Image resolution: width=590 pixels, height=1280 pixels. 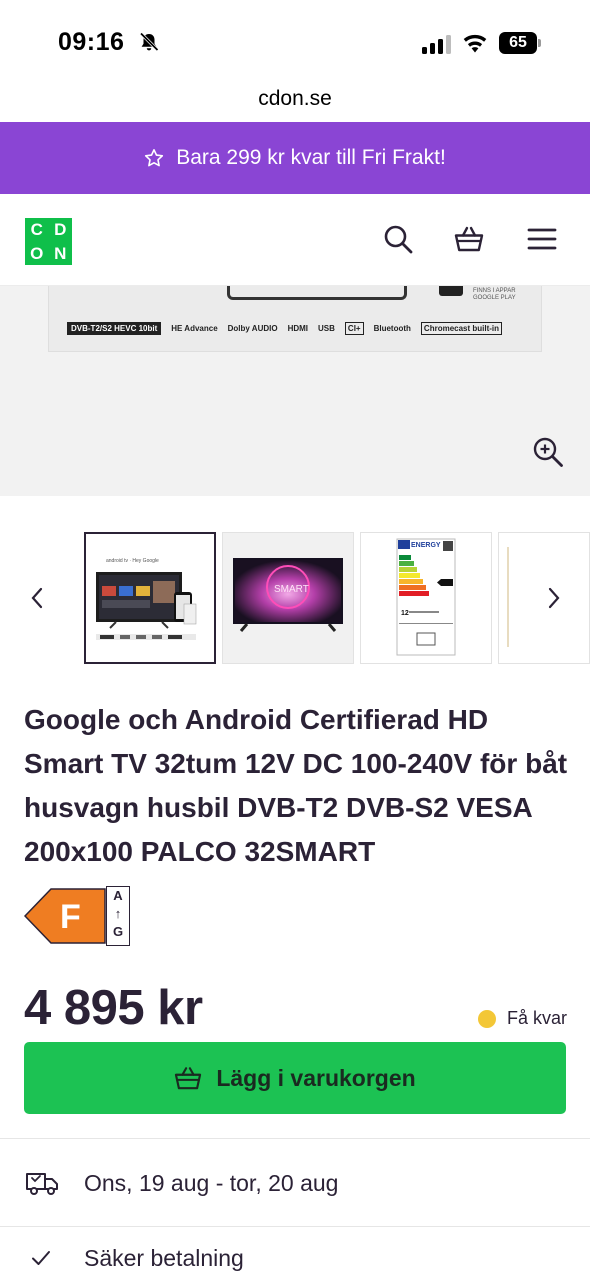 I want to click on stock-indicator-dot, so click(x=487, y=1018).